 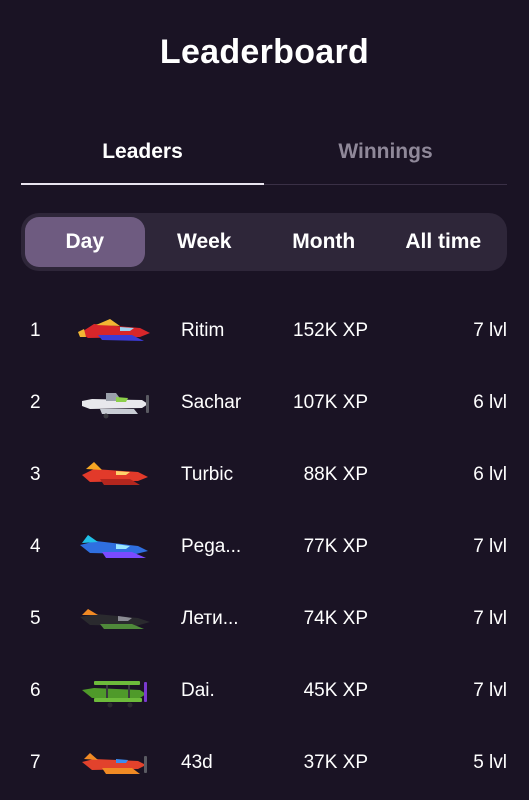 I want to click on player-name: Sachar, so click(x=211, y=402).